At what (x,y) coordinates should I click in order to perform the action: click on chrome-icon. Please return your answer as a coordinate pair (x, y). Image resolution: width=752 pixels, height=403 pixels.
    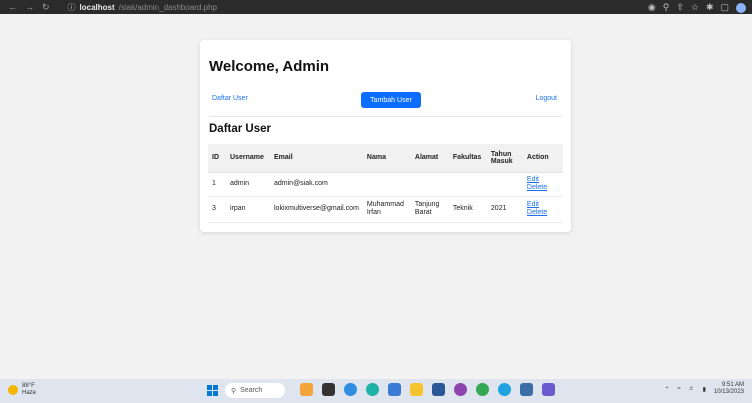
    Looking at the image, I should click on (482, 389).